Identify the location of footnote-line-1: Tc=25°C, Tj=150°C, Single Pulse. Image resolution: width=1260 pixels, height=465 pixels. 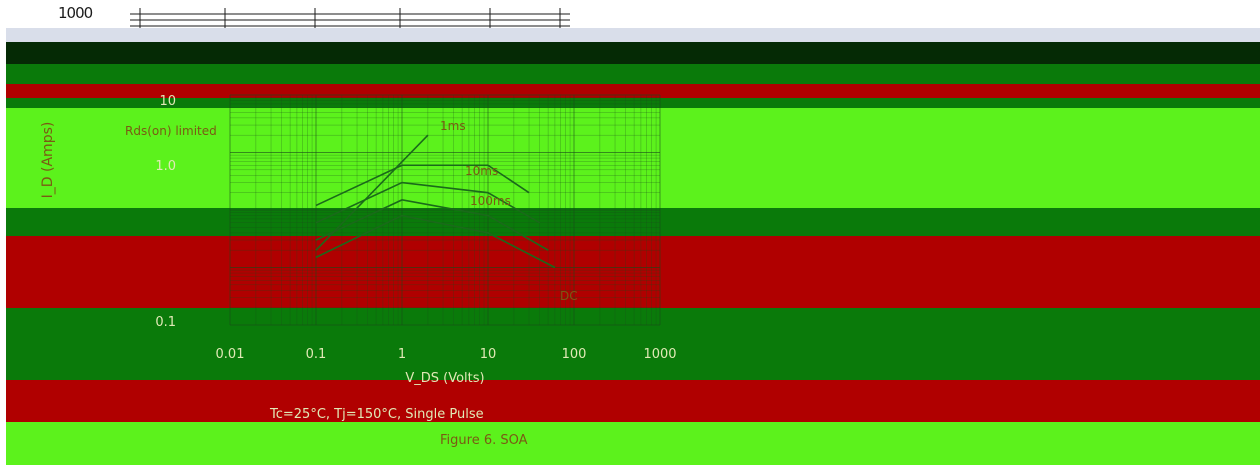
(376, 414).